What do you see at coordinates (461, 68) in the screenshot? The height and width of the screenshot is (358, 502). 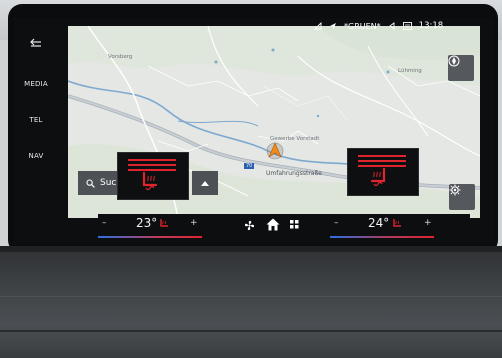 I see `compass-button` at bounding box center [461, 68].